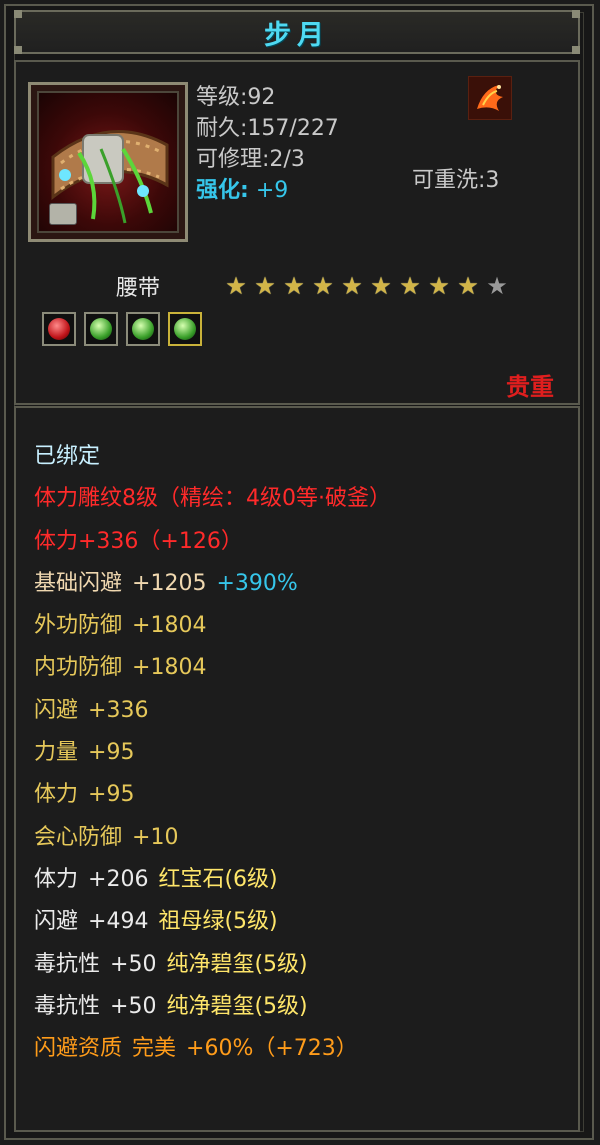 This screenshot has height=1145, width=600. Describe the element at coordinates (257, 583) in the screenshot. I see `property-text: +390%` at that location.